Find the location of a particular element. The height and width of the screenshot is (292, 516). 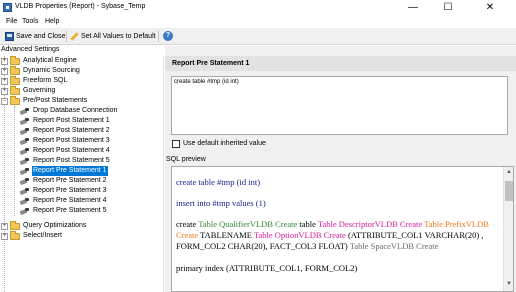

tree-item-report-pre-statement-2: Report Pre Statement 2 is located at coordinates (82, 181).